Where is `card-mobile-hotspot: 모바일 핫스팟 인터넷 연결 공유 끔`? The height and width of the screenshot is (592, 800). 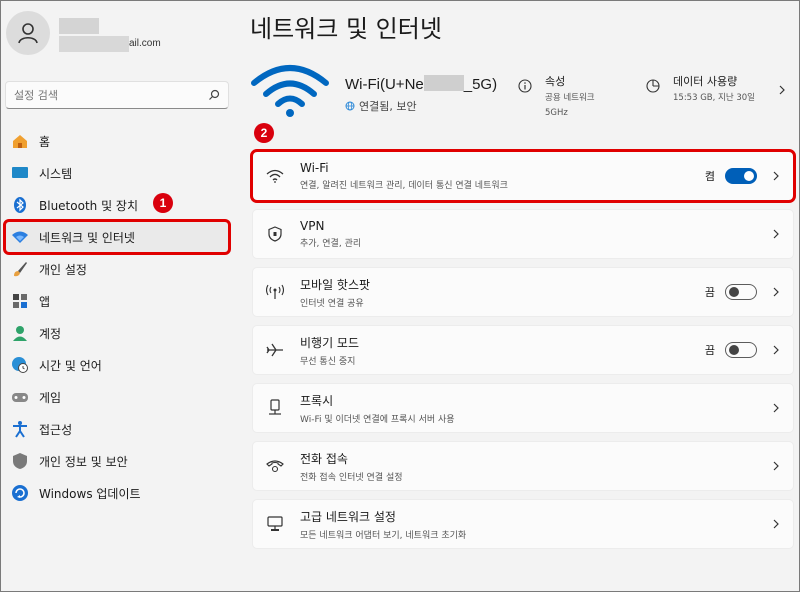
card-mobile-hotspot: 모바일 핫스팟 인터넷 연결 공유 끔 is located at coordinates (523, 292).